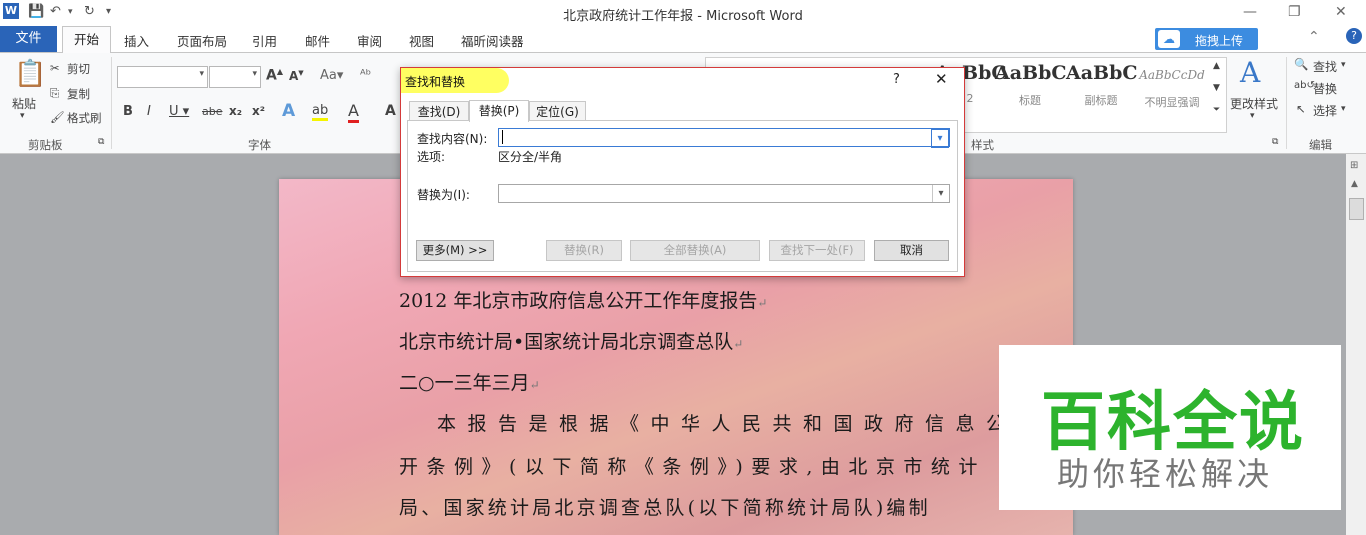 This screenshot has width=1366, height=535. I want to click on options-value: 区分全/半角, so click(530, 157).